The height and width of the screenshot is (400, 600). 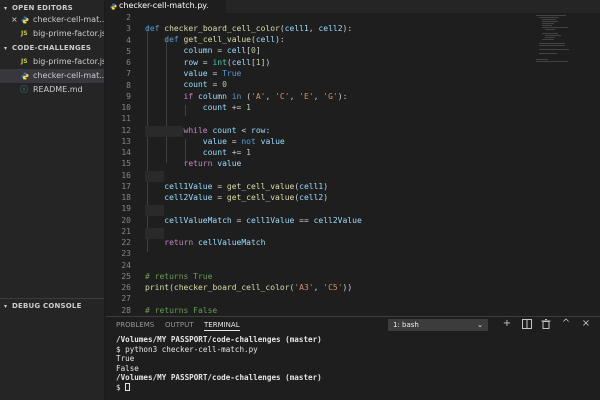 I want to click on line-number: 13, so click(x=126, y=141).